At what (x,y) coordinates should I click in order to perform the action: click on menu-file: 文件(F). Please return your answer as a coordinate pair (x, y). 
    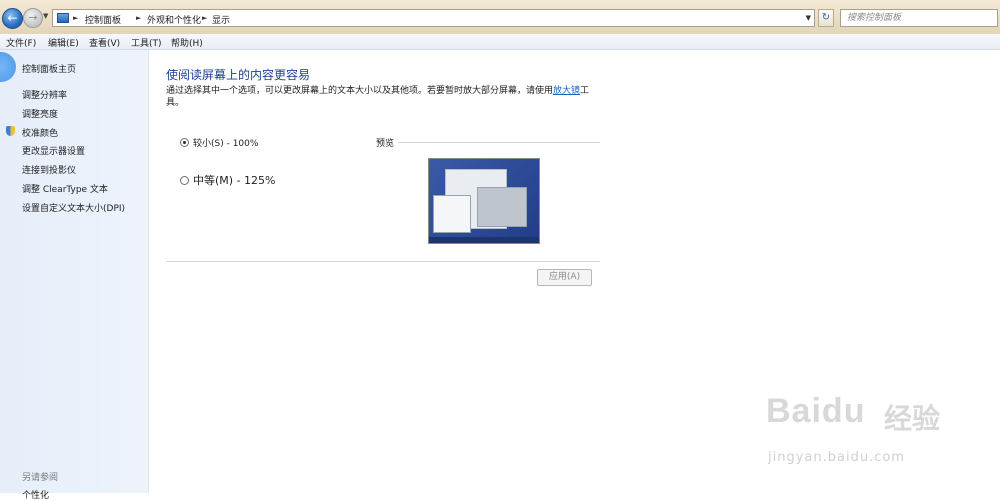
    Looking at the image, I should click on (21, 42).